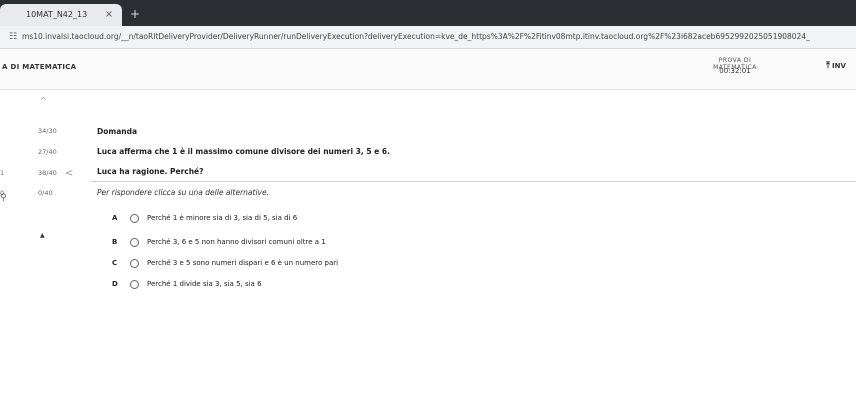 The image size is (856, 402). Describe the element at coordinates (39, 67) in the screenshot. I see `app-title: A DI MATEMATICA` at that location.